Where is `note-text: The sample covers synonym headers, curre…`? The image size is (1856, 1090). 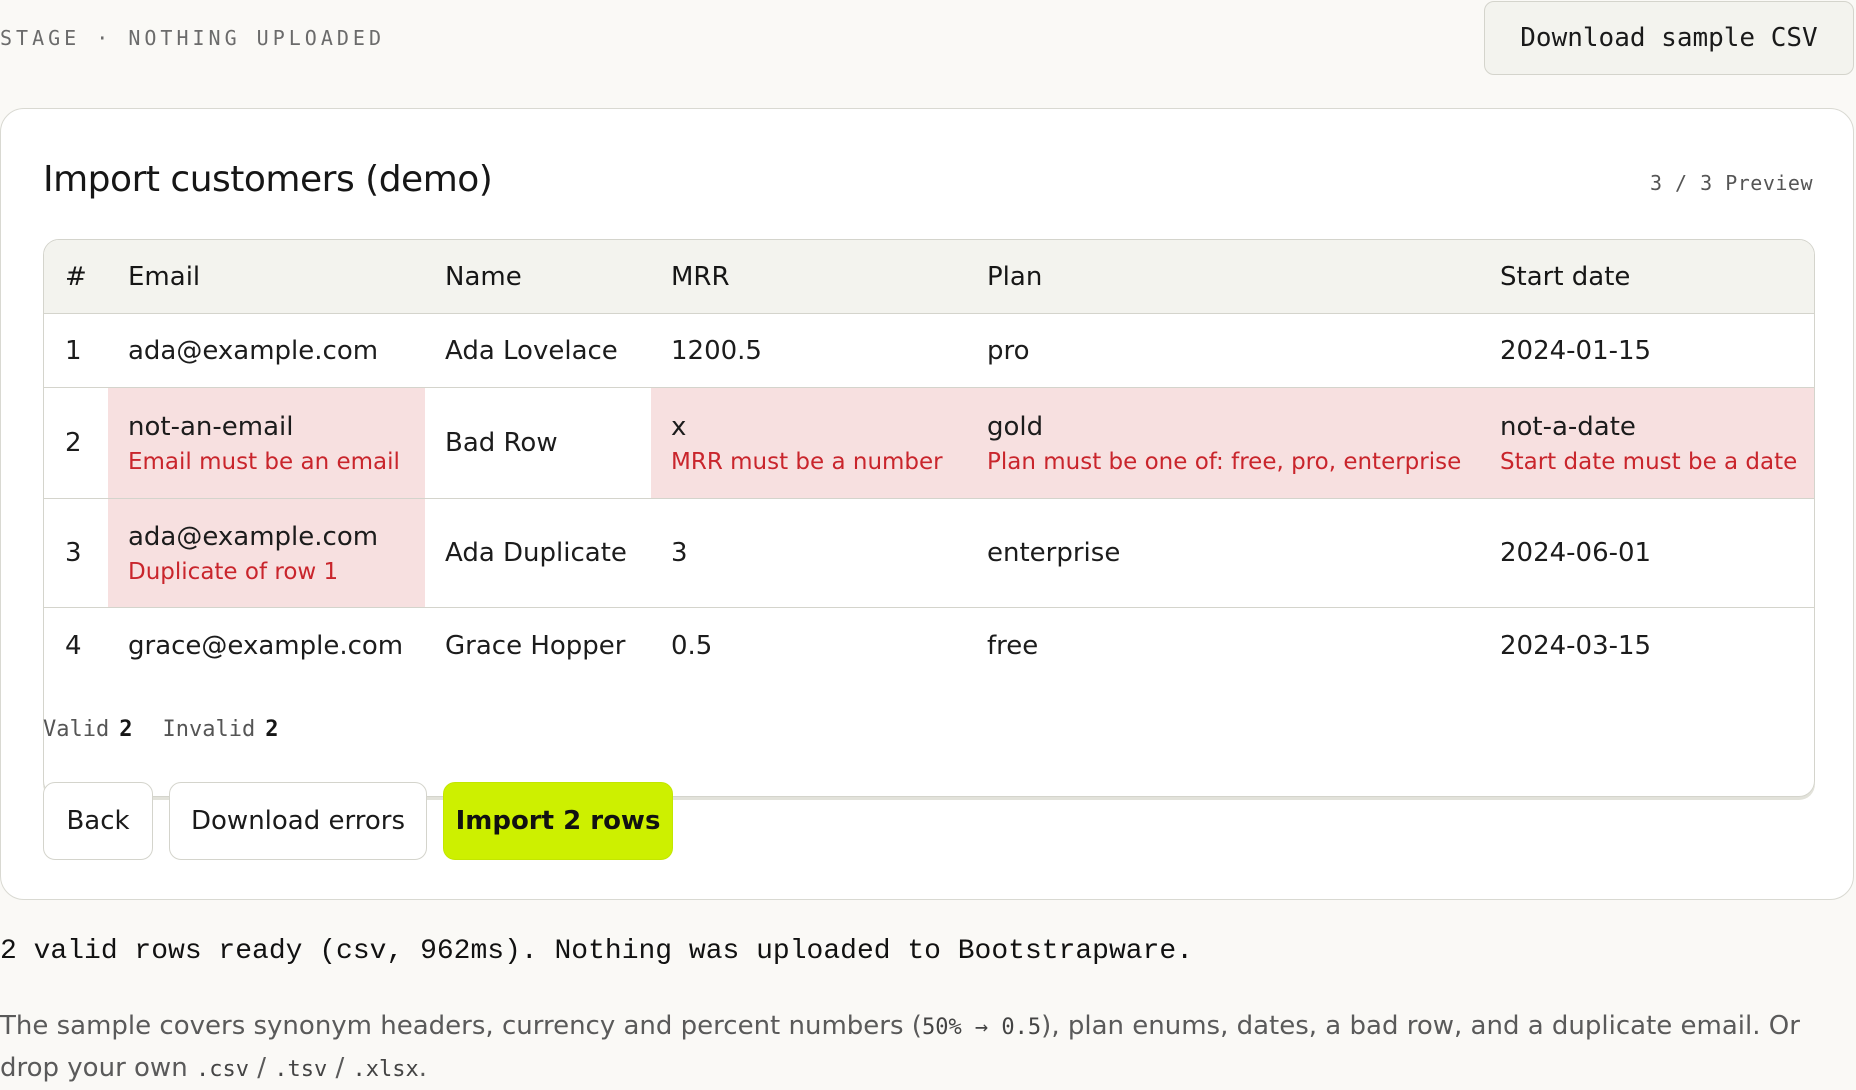 note-text: The sample covers synonym headers, curre… is located at coordinates (461, 1026).